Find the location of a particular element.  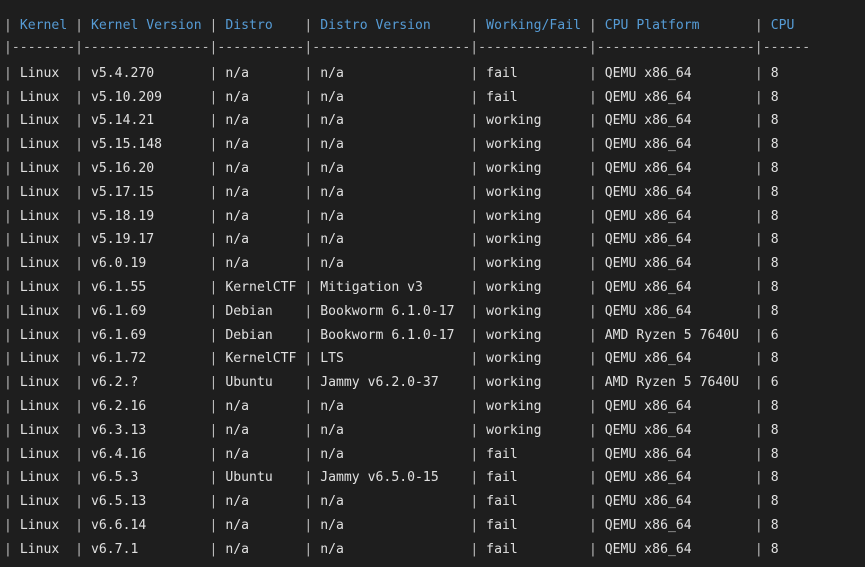

column-header: Working/Fail is located at coordinates (534, 25).